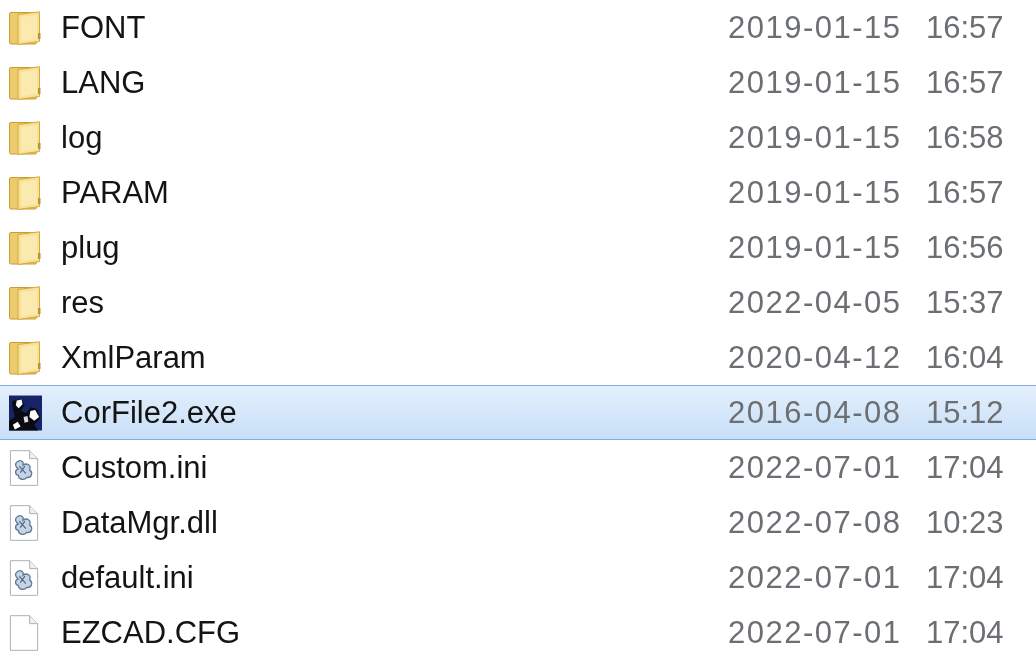 This screenshot has width=1036, height=661. What do you see at coordinates (518, 467) in the screenshot?
I see `file-row: Custom.ini 2022-07-01 17:04` at bounding box center [518, 467].